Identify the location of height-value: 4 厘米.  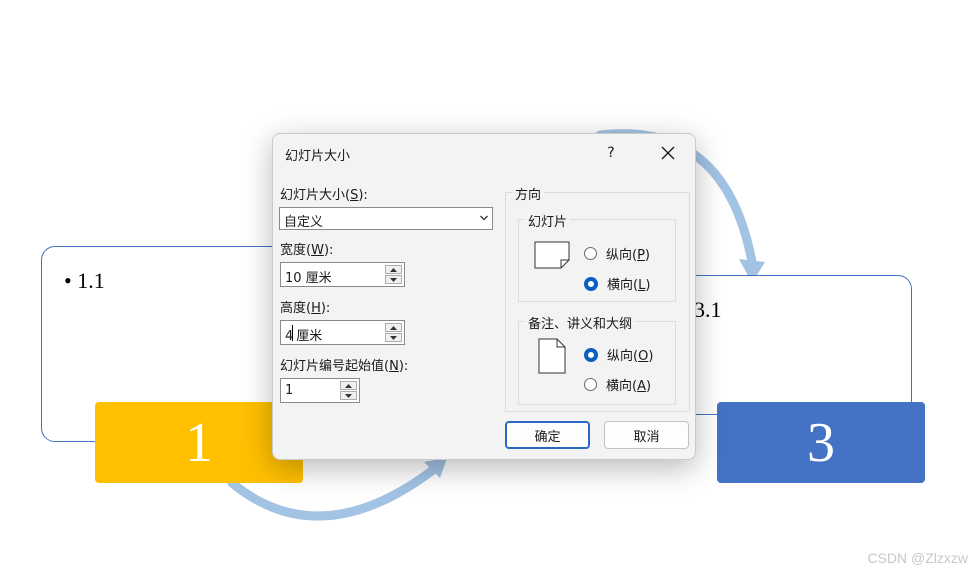
(304, 336).